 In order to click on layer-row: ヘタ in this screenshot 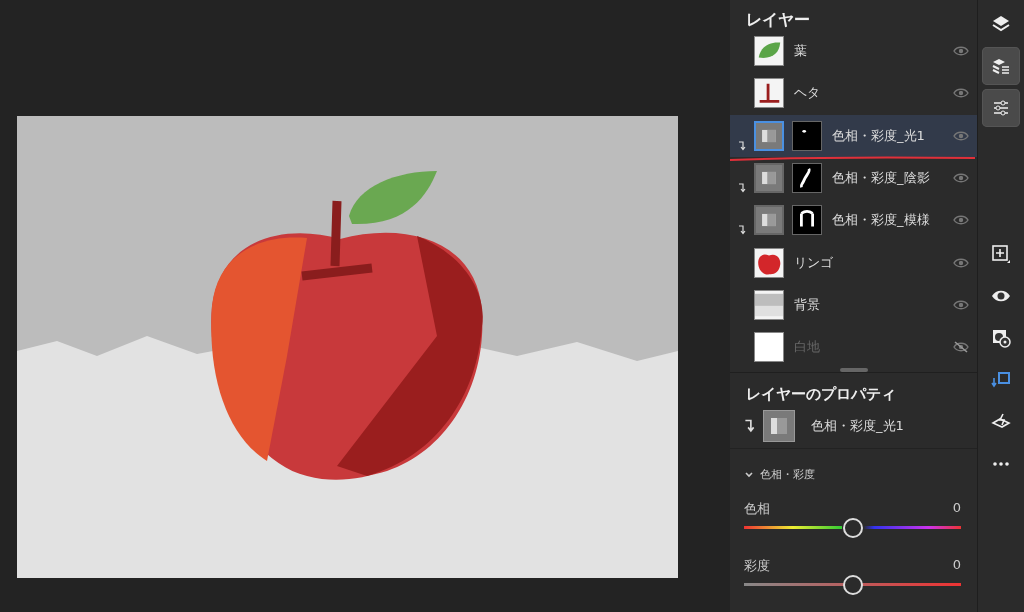, I will do `click(853, 93)`.